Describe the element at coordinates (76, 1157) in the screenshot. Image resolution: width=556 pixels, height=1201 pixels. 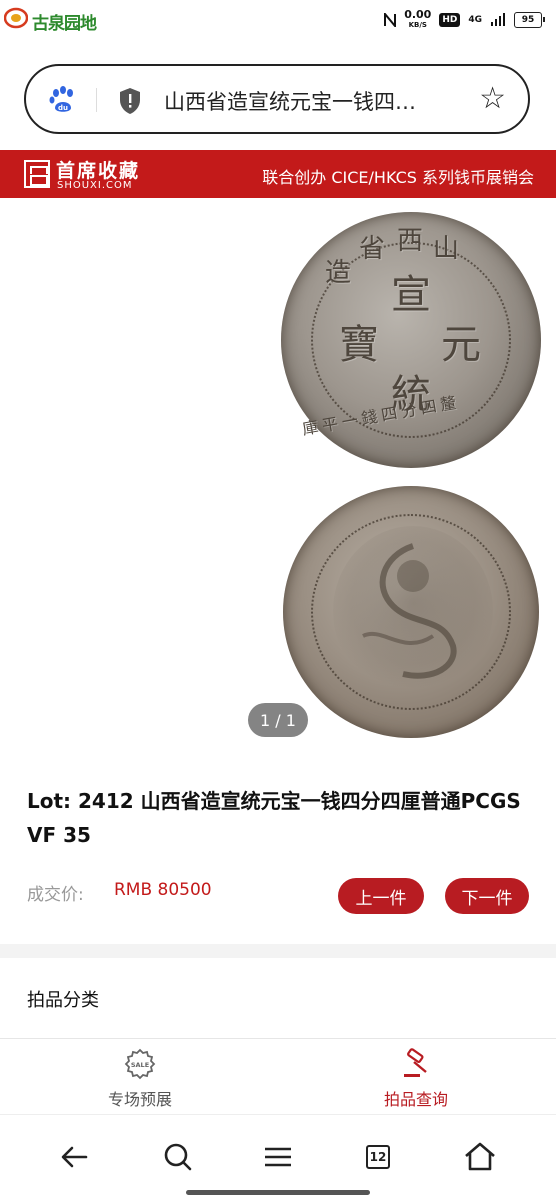
I see `back-arrow-icon` at that location.